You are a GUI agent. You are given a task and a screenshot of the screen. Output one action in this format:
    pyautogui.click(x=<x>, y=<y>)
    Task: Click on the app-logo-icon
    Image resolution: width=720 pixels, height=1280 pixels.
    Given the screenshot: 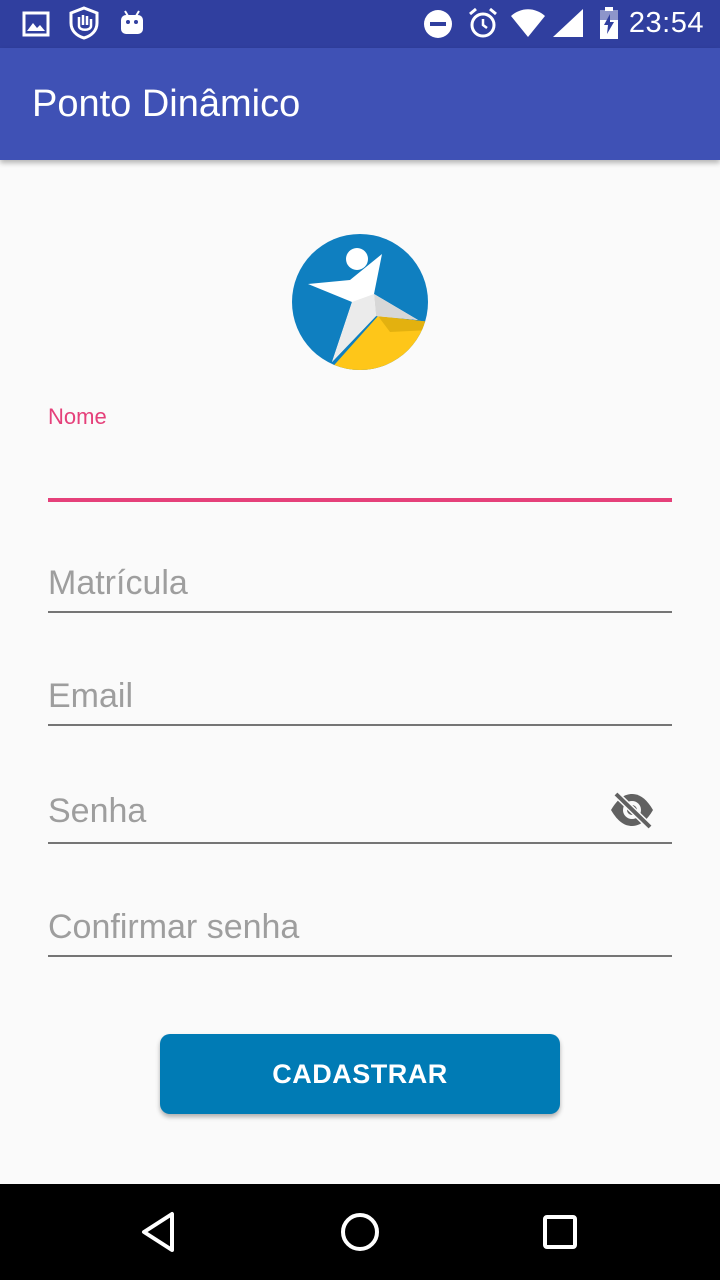 What is the action you would take?
    pyautogui.click(x=360, y=302)
    